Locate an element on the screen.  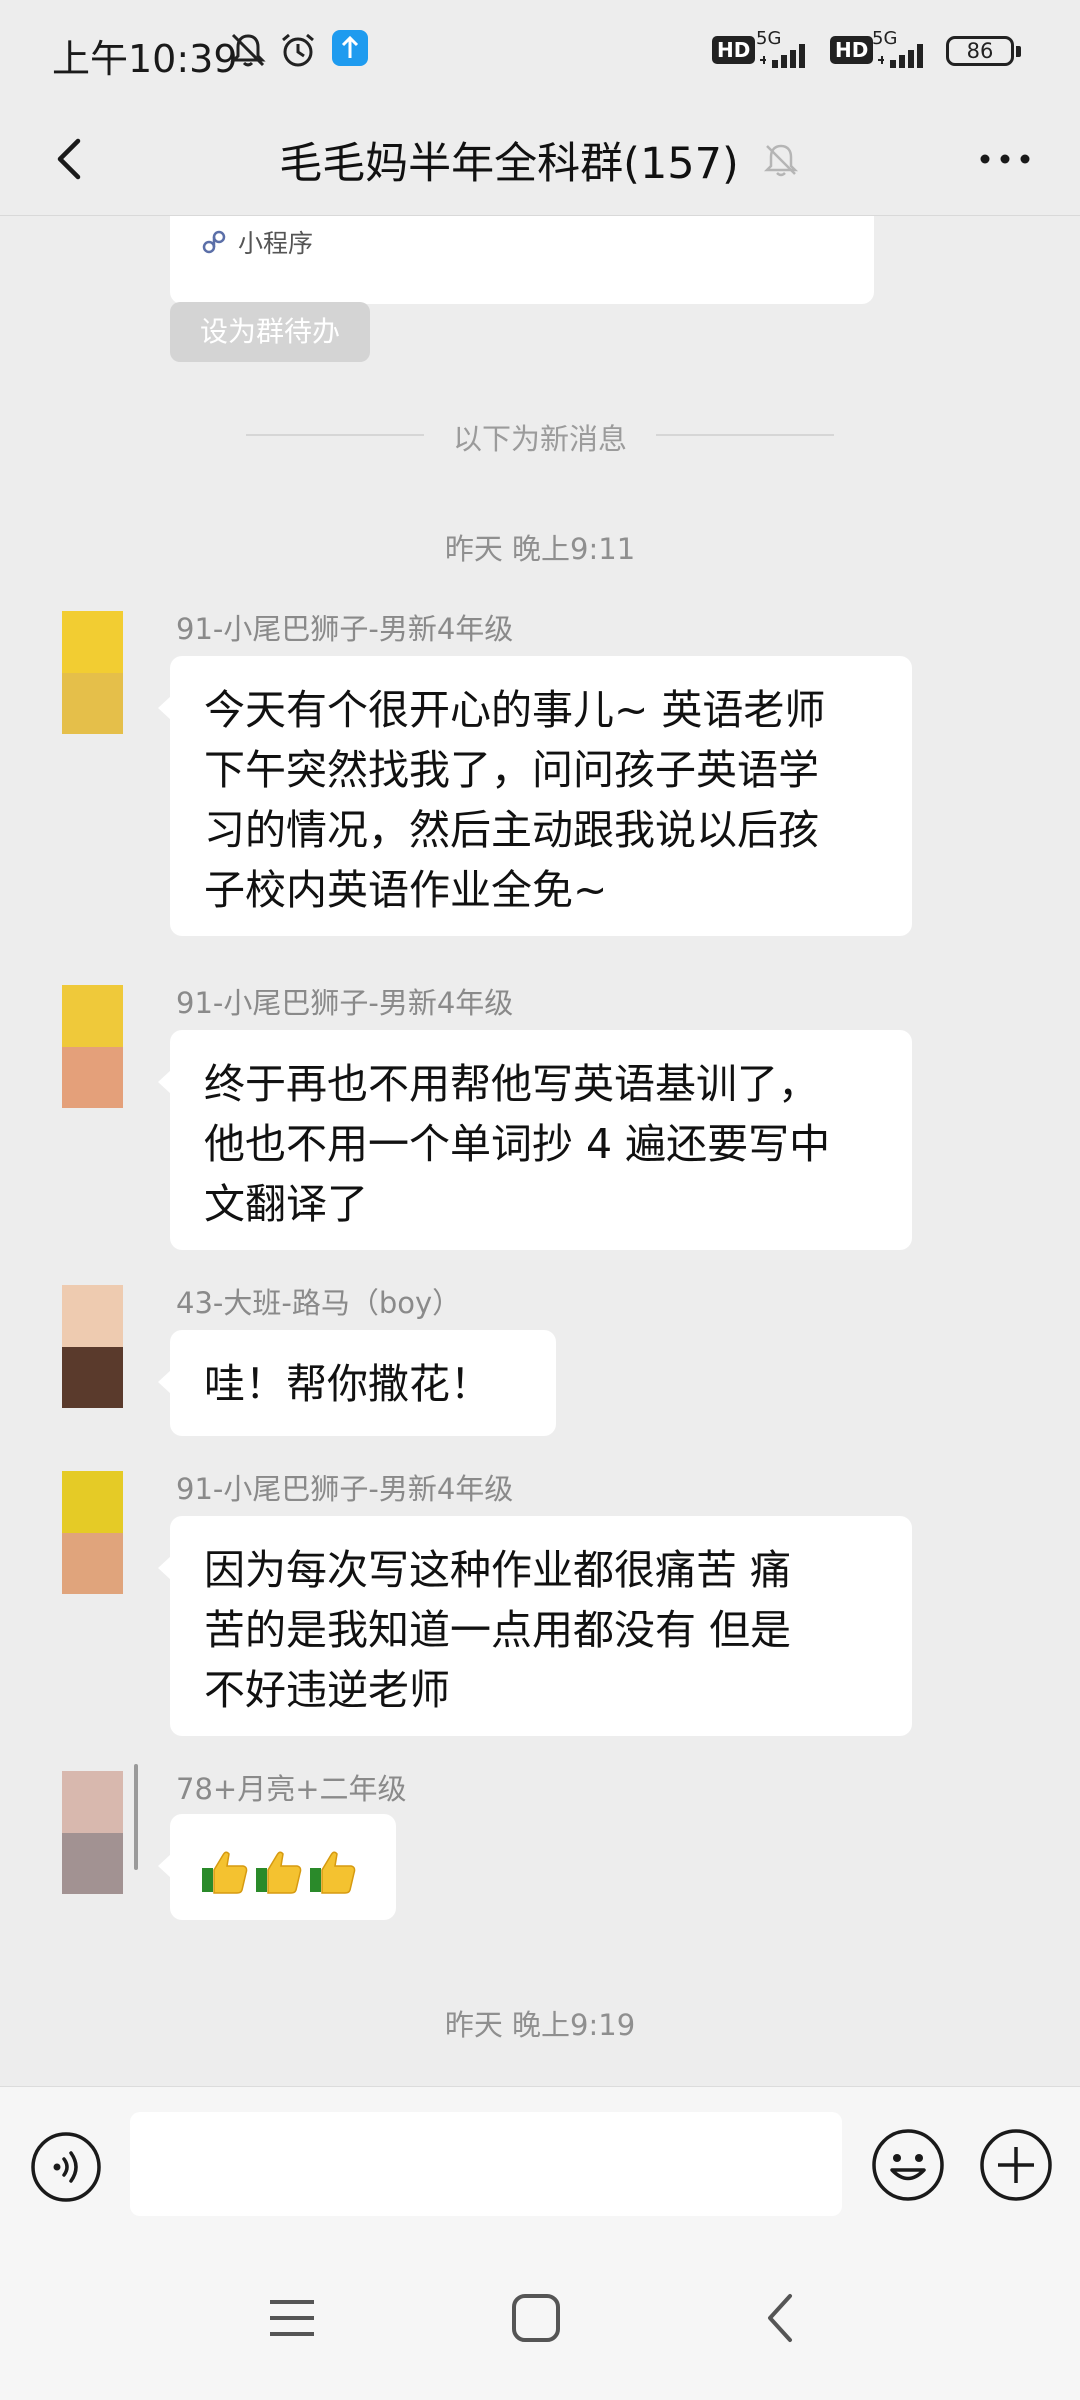
bell-muted-icon is located at coordinates (248, 50).